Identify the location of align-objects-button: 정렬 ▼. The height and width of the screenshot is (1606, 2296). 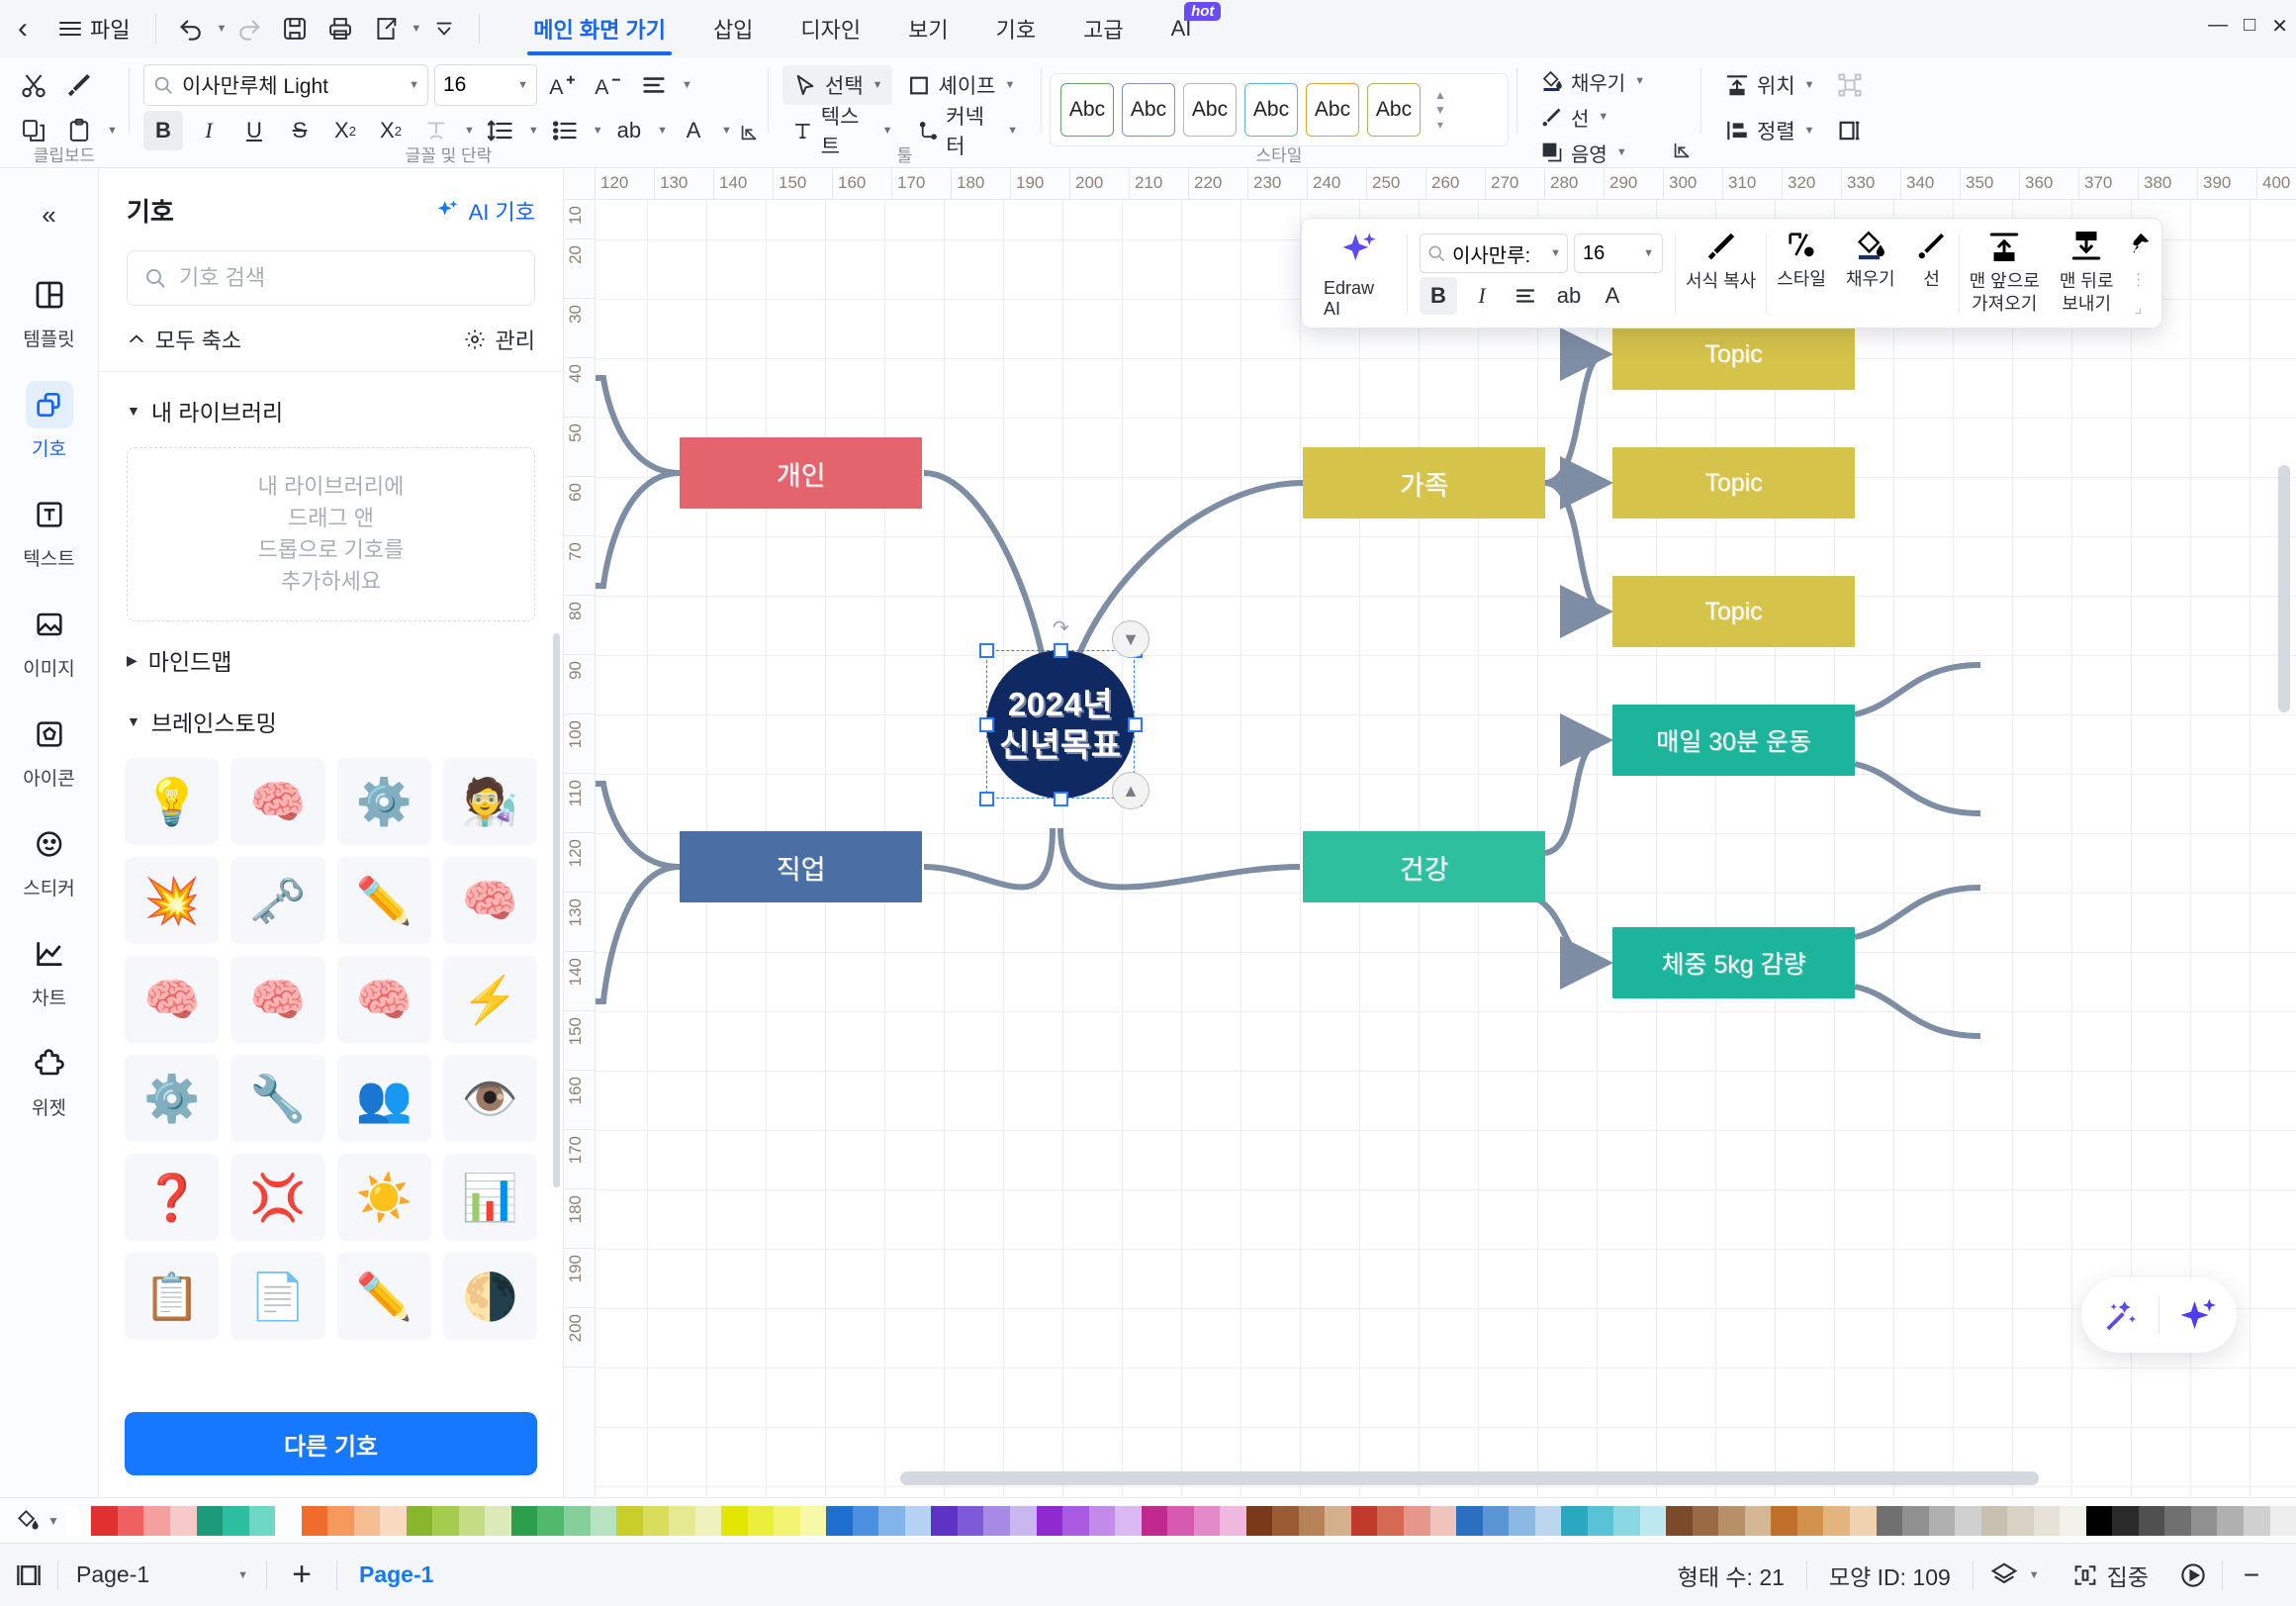
(1769, 130).